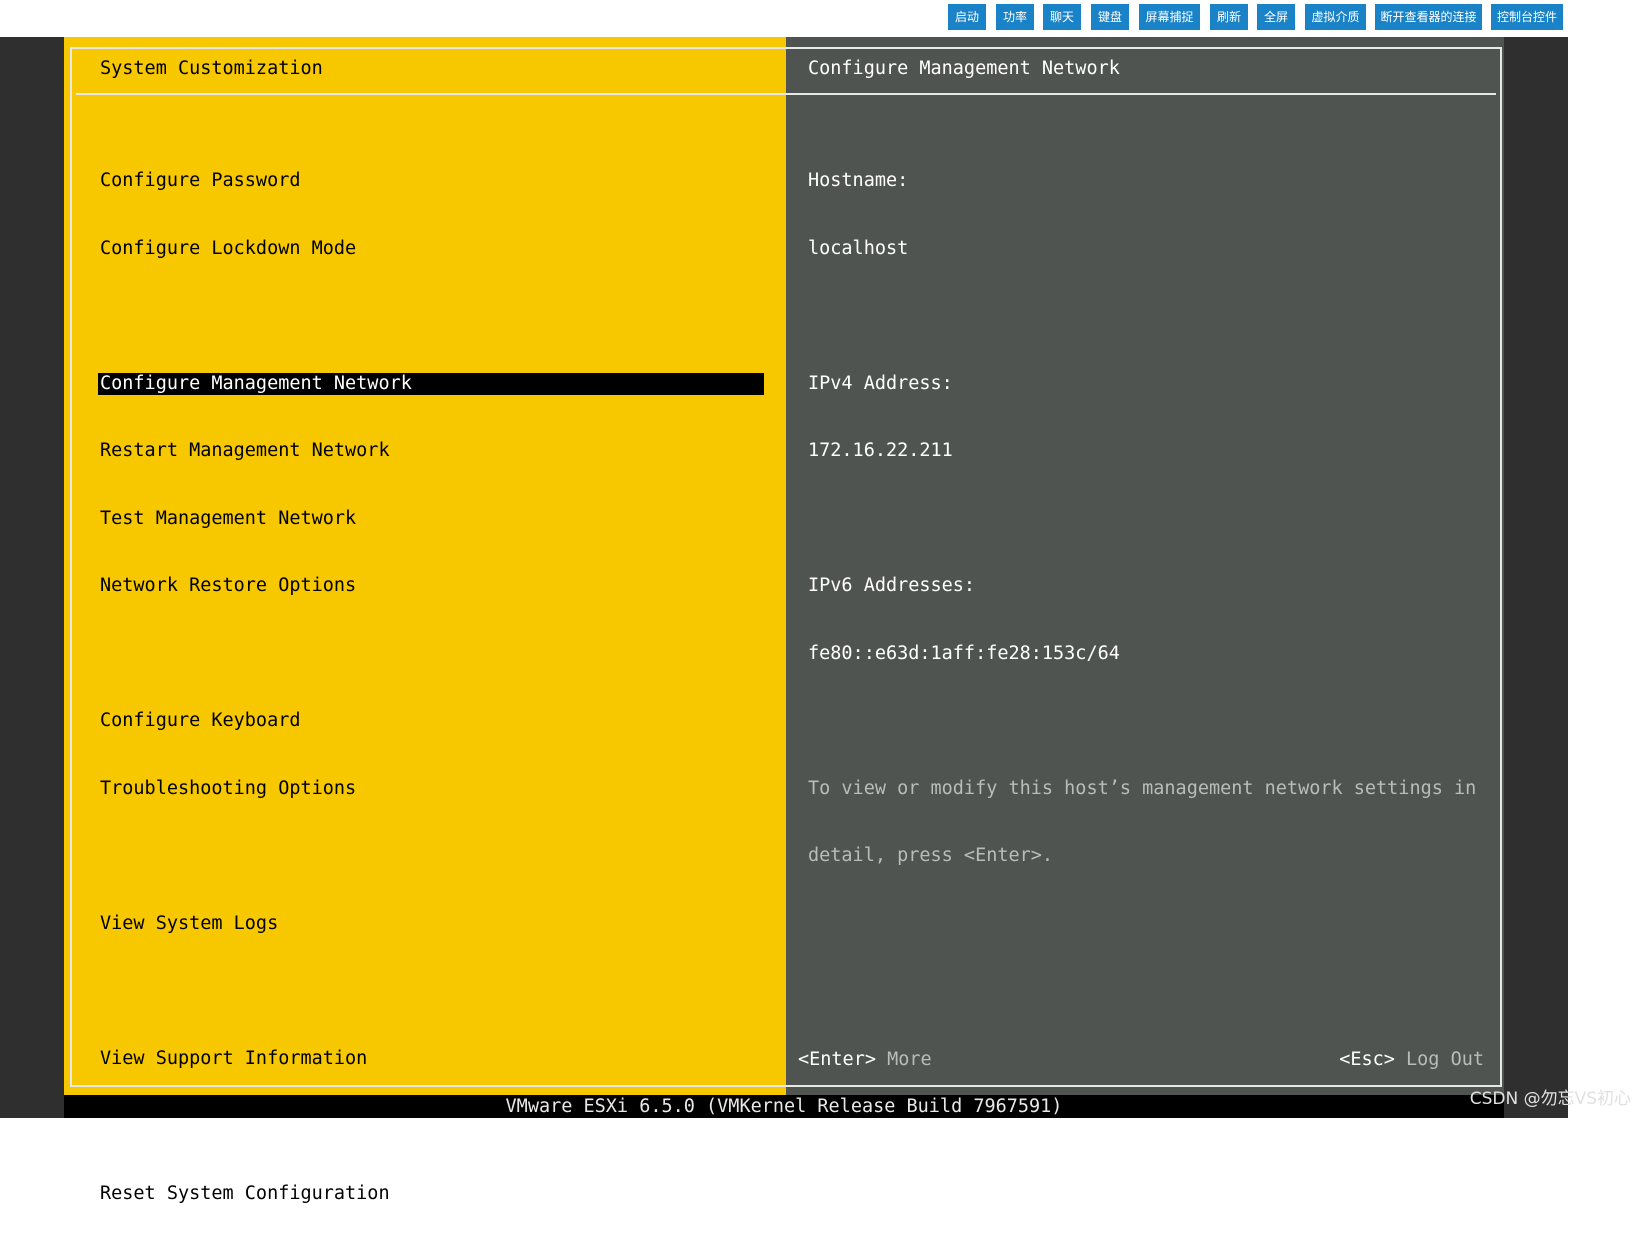 Image resolution: width=1647 pixels, height=1250 pixels. What do you see at coordinates (931, 855) in the screenshot?
I see `hint-line-2: detail, press <Enter>.` at bounding box center [931, 855].